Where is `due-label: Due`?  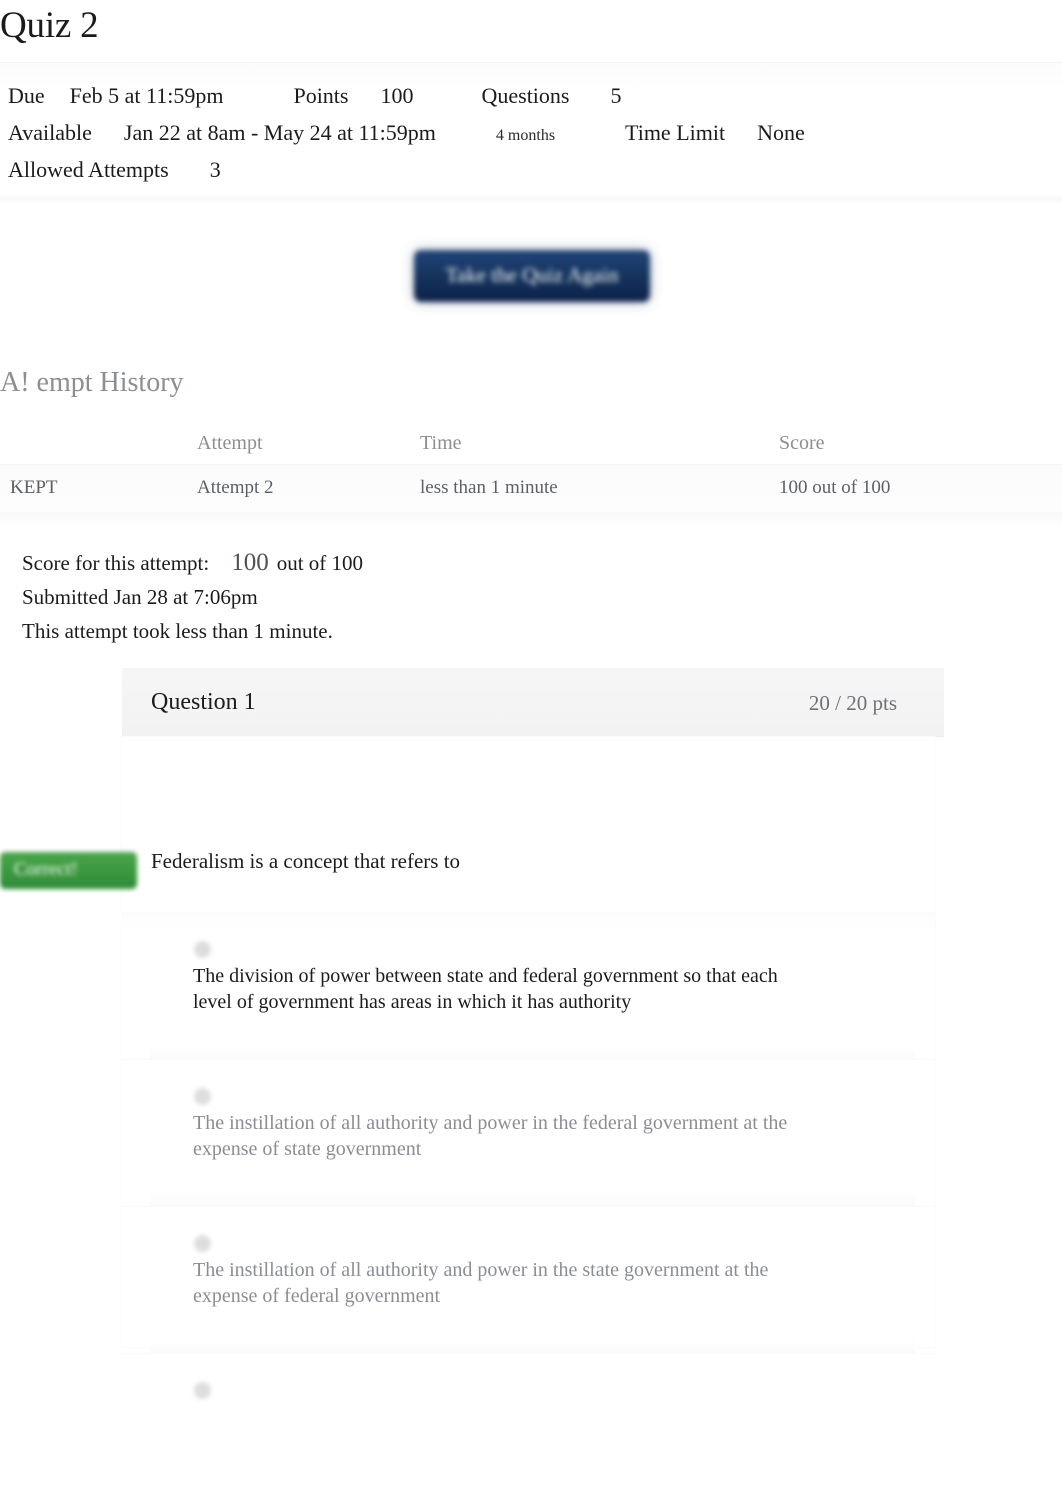 due-label: Due is located at coordinates (26, 95).